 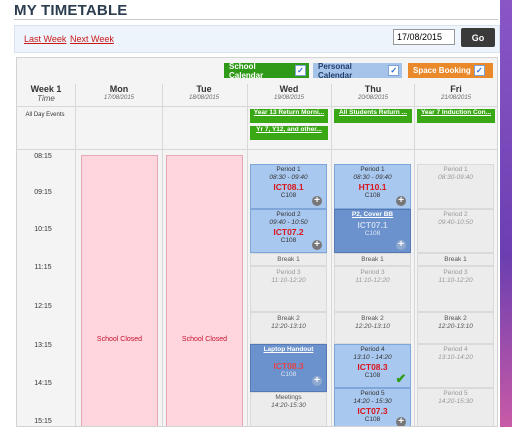 I want to click on period-name: Period 4, so click(x=455, y=349).